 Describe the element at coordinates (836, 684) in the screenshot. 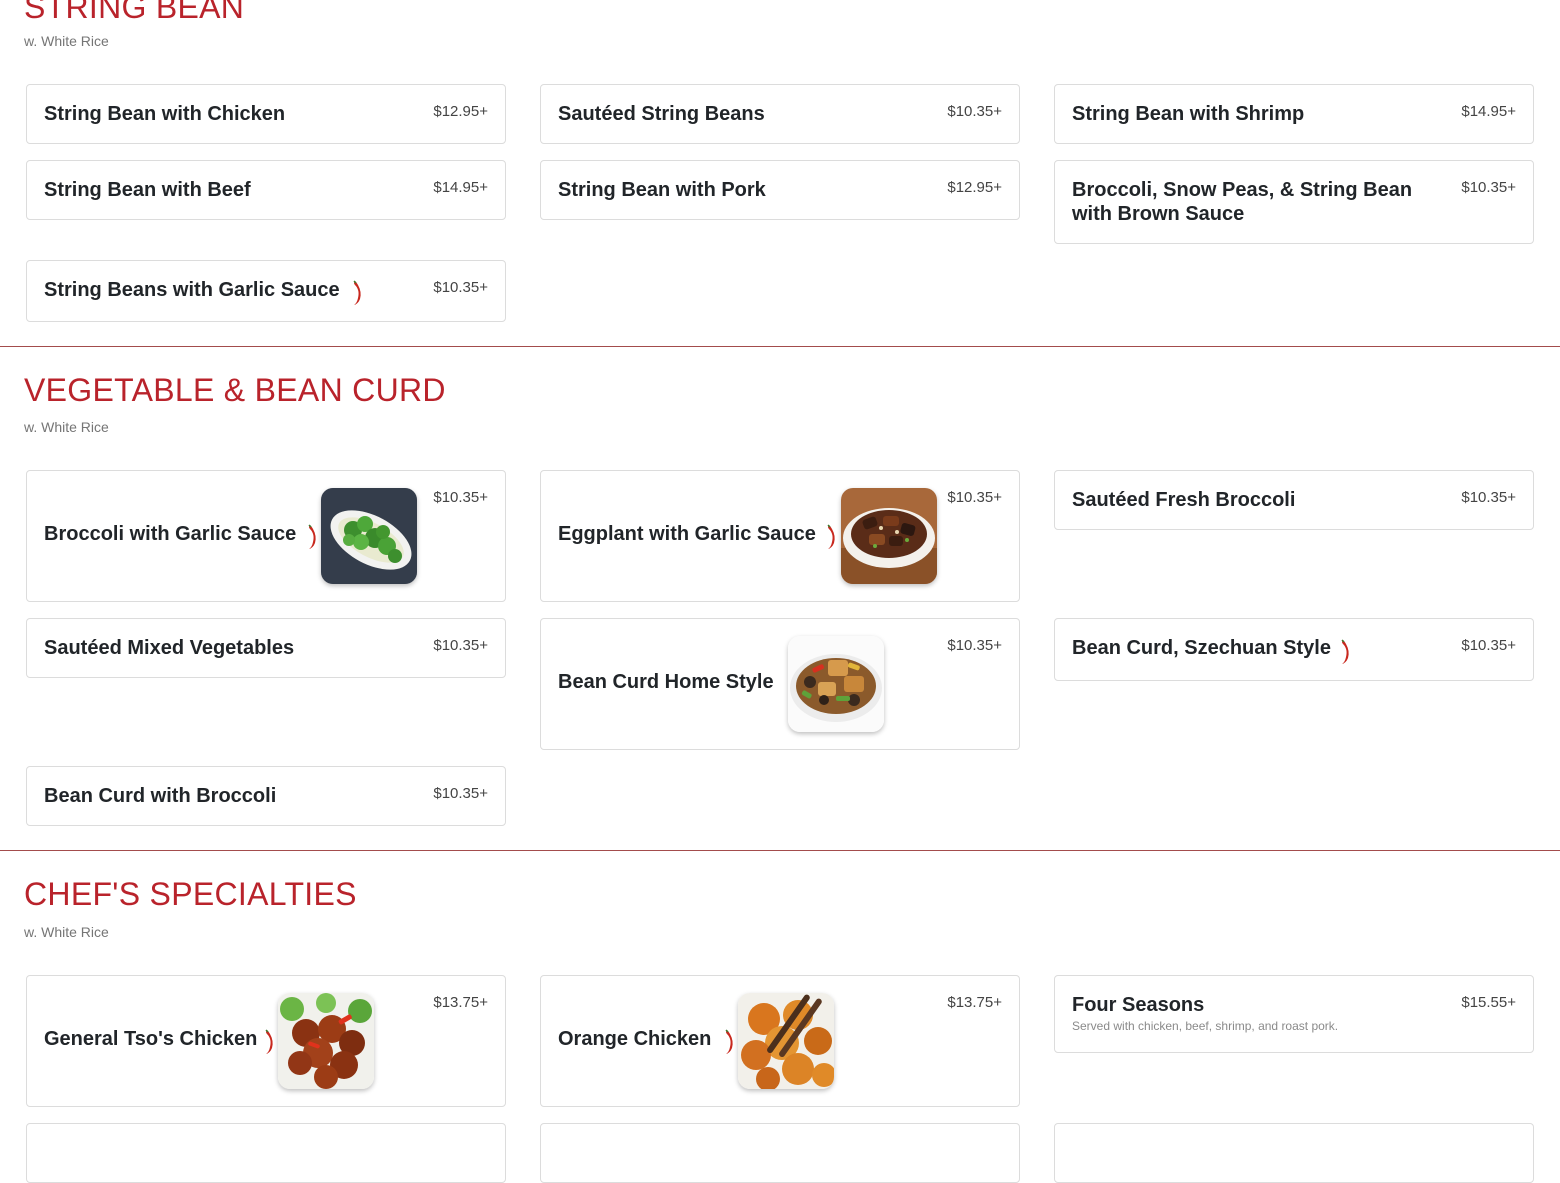

I see `bean-curd-dish-photo` at that location.